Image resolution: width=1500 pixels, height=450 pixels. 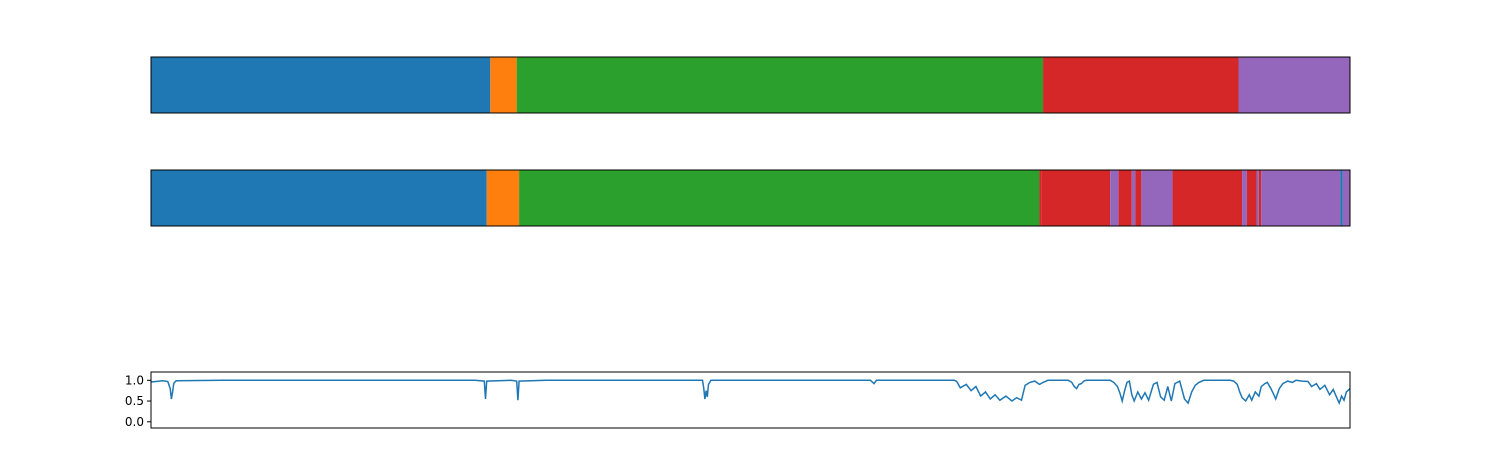 What do you see at coordinates (750, 392) in the screenshot?
I see `confidence-series-line` at bounding box center [750, 392].